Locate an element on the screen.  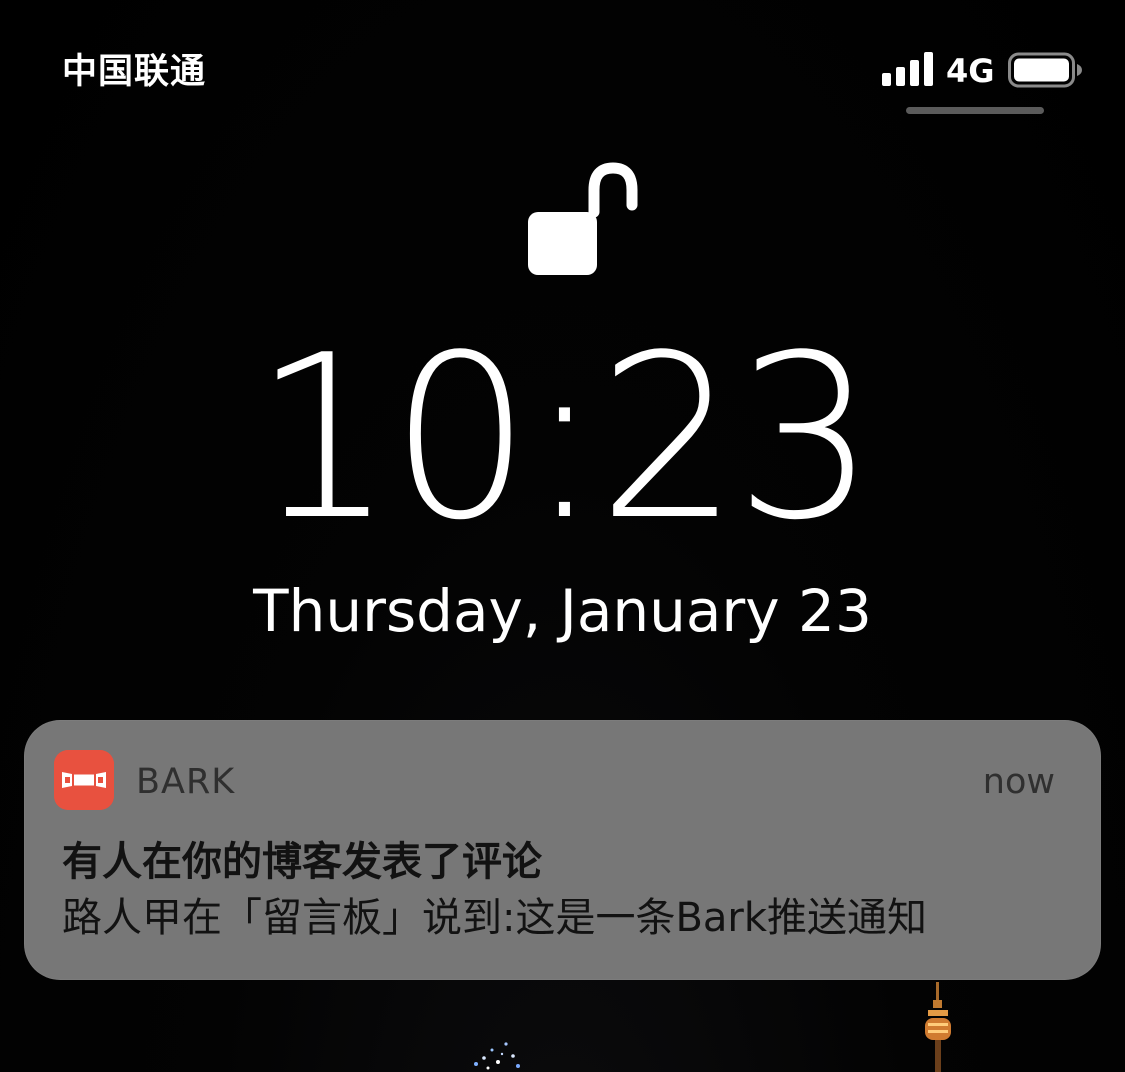
wallpaper-tower-lights is located at coordinates (938, 1027).